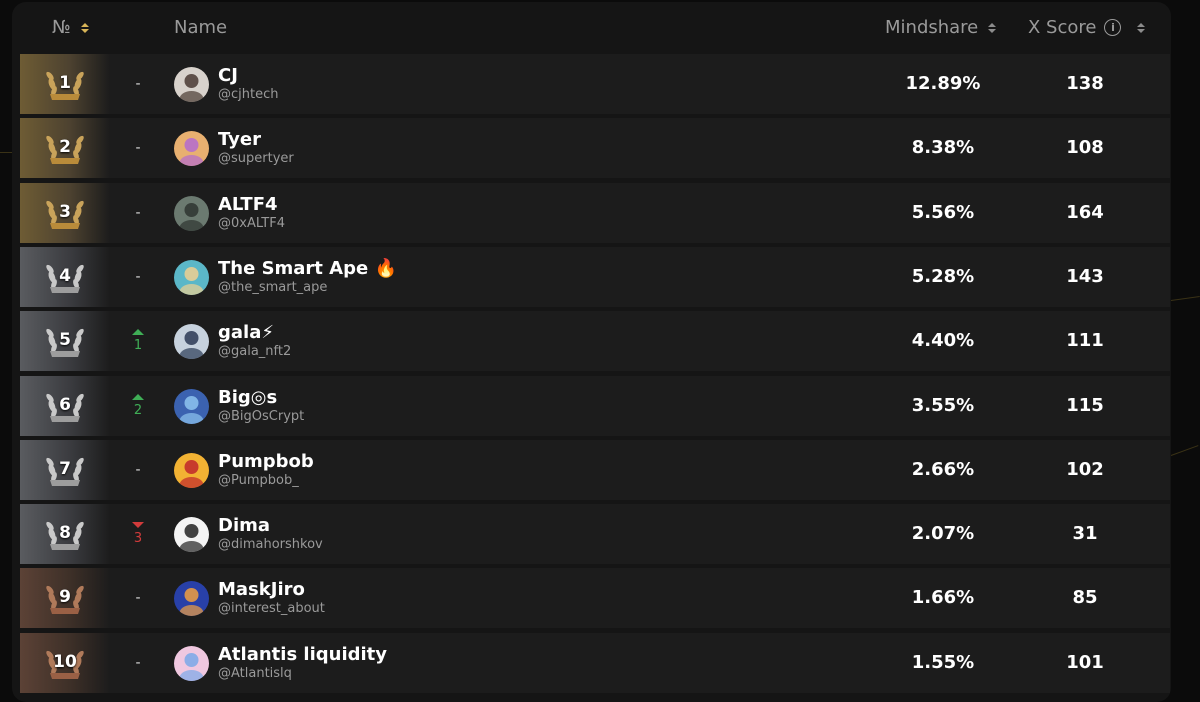  I want to click on mindshare-value: 12.89%, so click(943, 83).